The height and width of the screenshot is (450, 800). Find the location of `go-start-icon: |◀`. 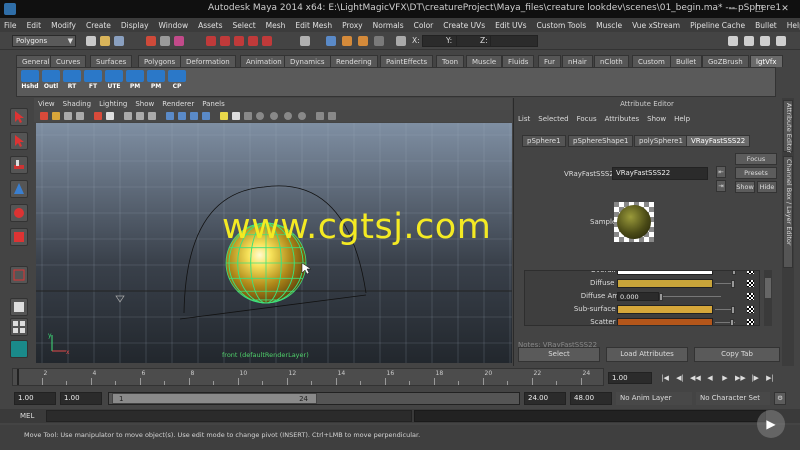

go-start-icon: |◀ is located at coordinates (665, 378).